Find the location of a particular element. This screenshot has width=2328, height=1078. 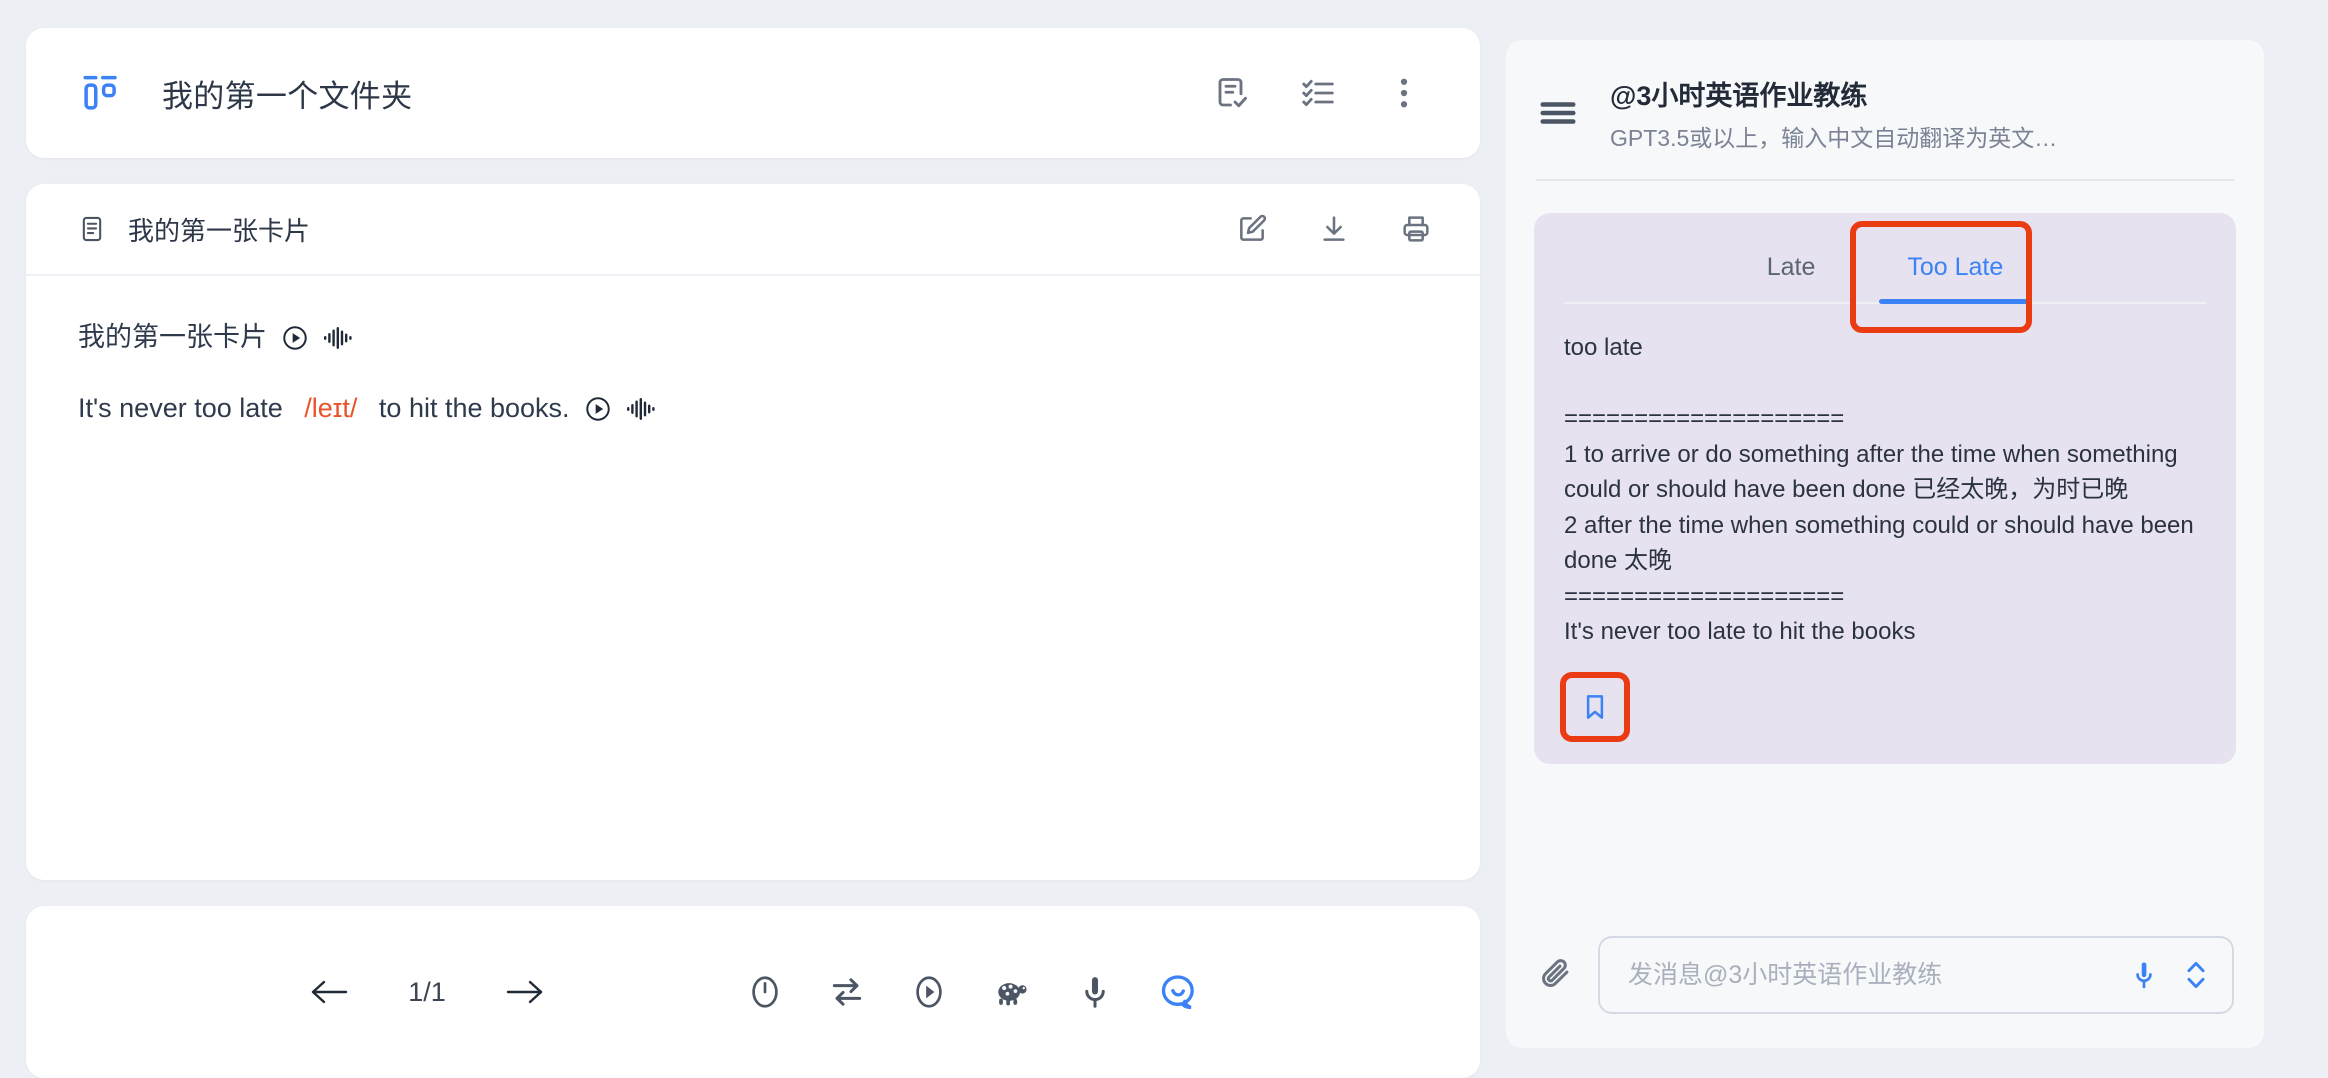

document-check-icon is located at coordinates (1232, 93).